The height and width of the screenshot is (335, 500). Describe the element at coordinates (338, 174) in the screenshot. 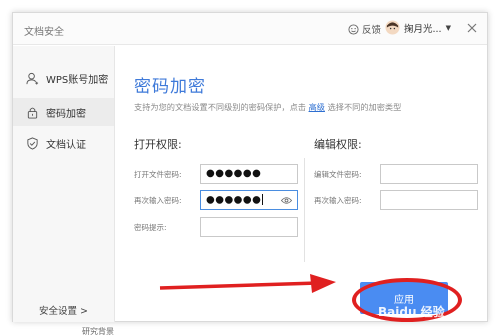

I see `edit-password-label: 编辑文件密码:` at that location.